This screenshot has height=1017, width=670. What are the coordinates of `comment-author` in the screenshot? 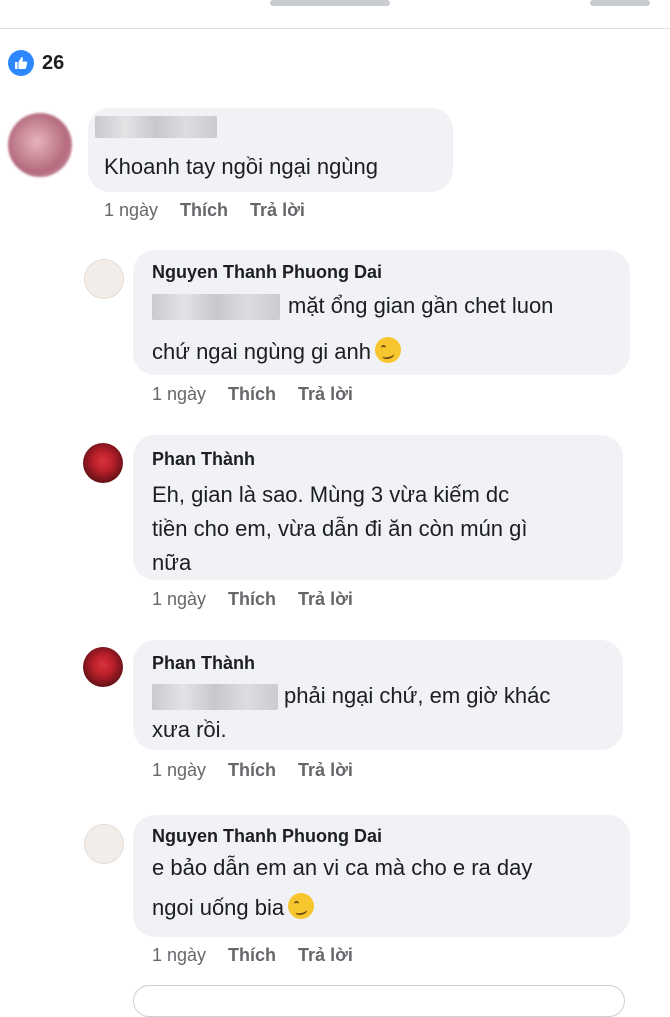 It's located at (156, 127).